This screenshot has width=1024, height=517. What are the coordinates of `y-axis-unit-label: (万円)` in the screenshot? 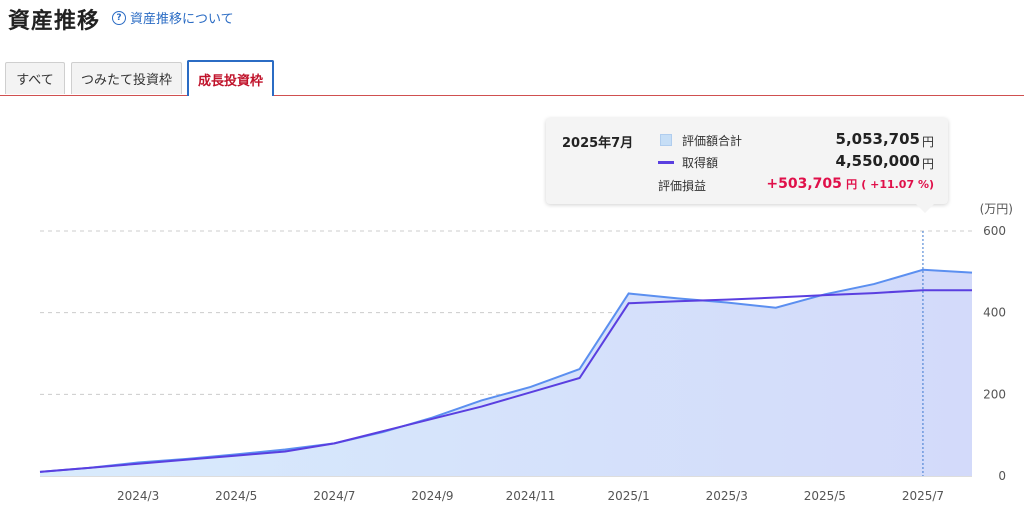 It's located at (996, 209).